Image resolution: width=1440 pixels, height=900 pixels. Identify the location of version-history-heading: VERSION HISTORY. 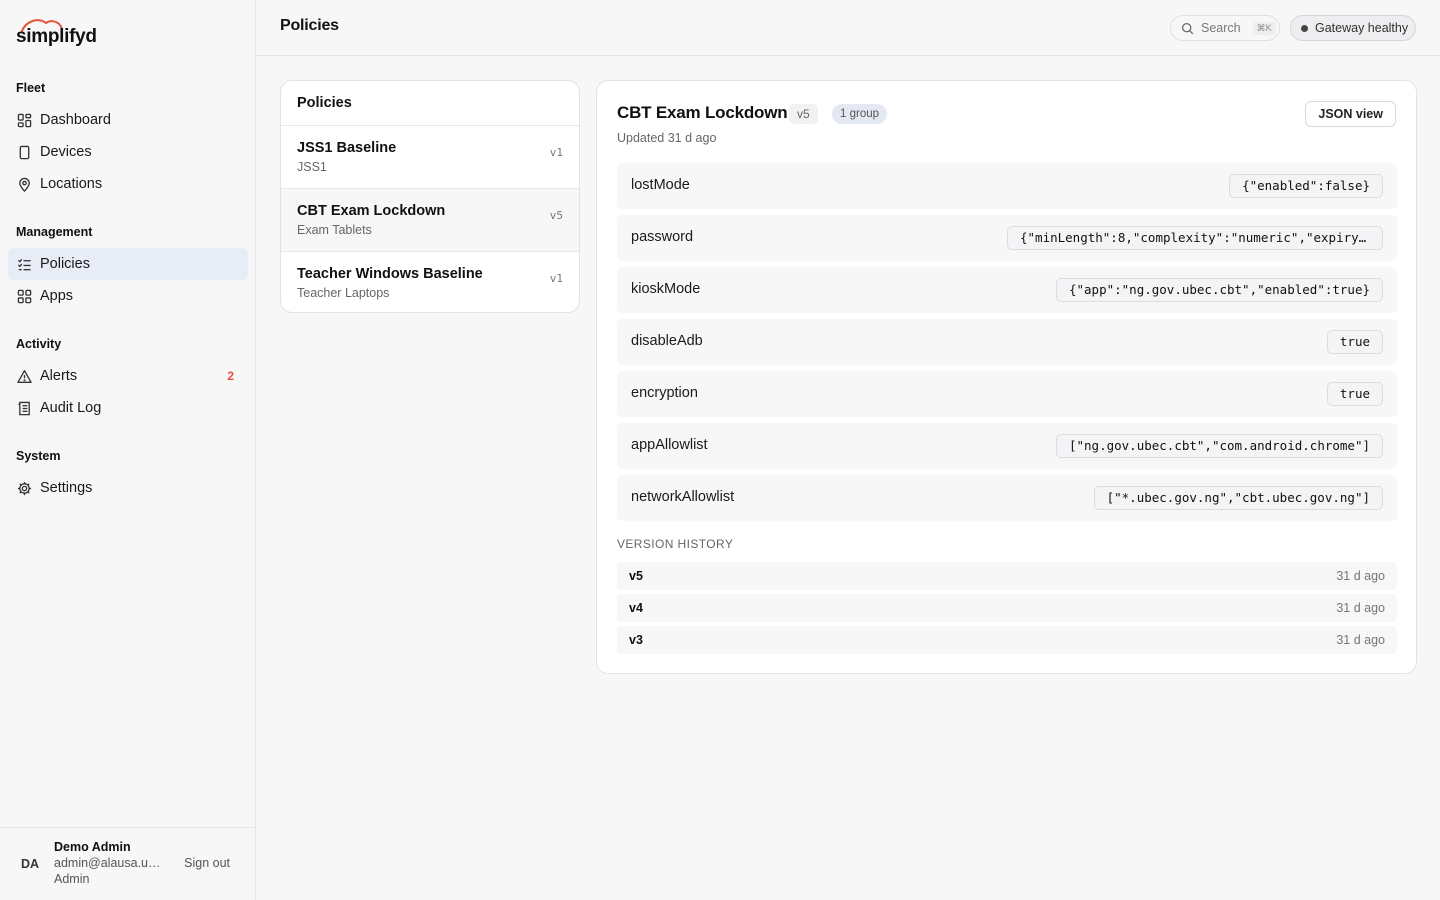
(675, 544).